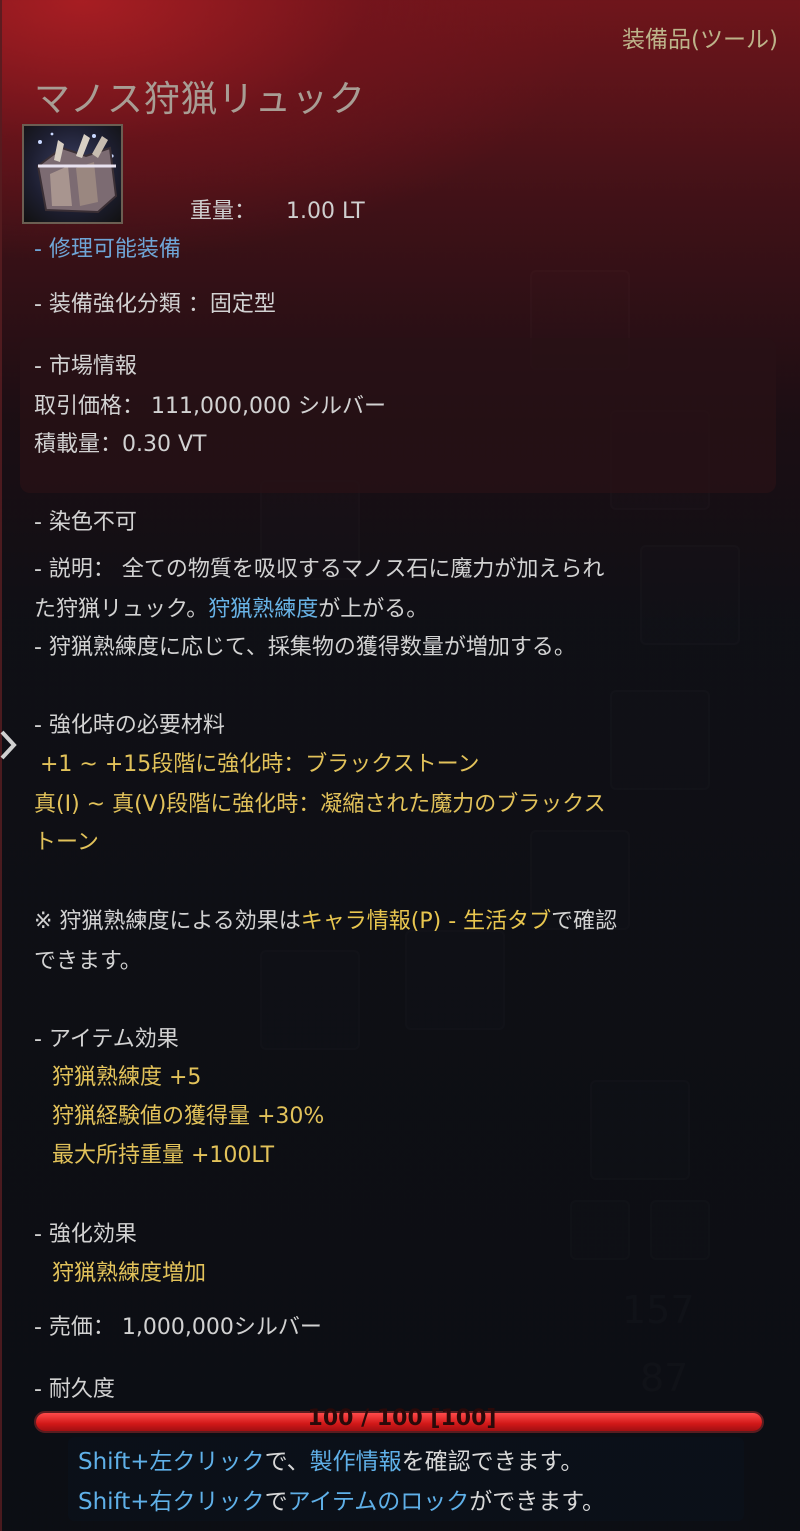 The image size is (800, 1531). What do you see at coordinates (127, 1077) in the screenshot?
I see `item-effect: 狩猟熟練度 +5` at bounding box center [127, 1077].